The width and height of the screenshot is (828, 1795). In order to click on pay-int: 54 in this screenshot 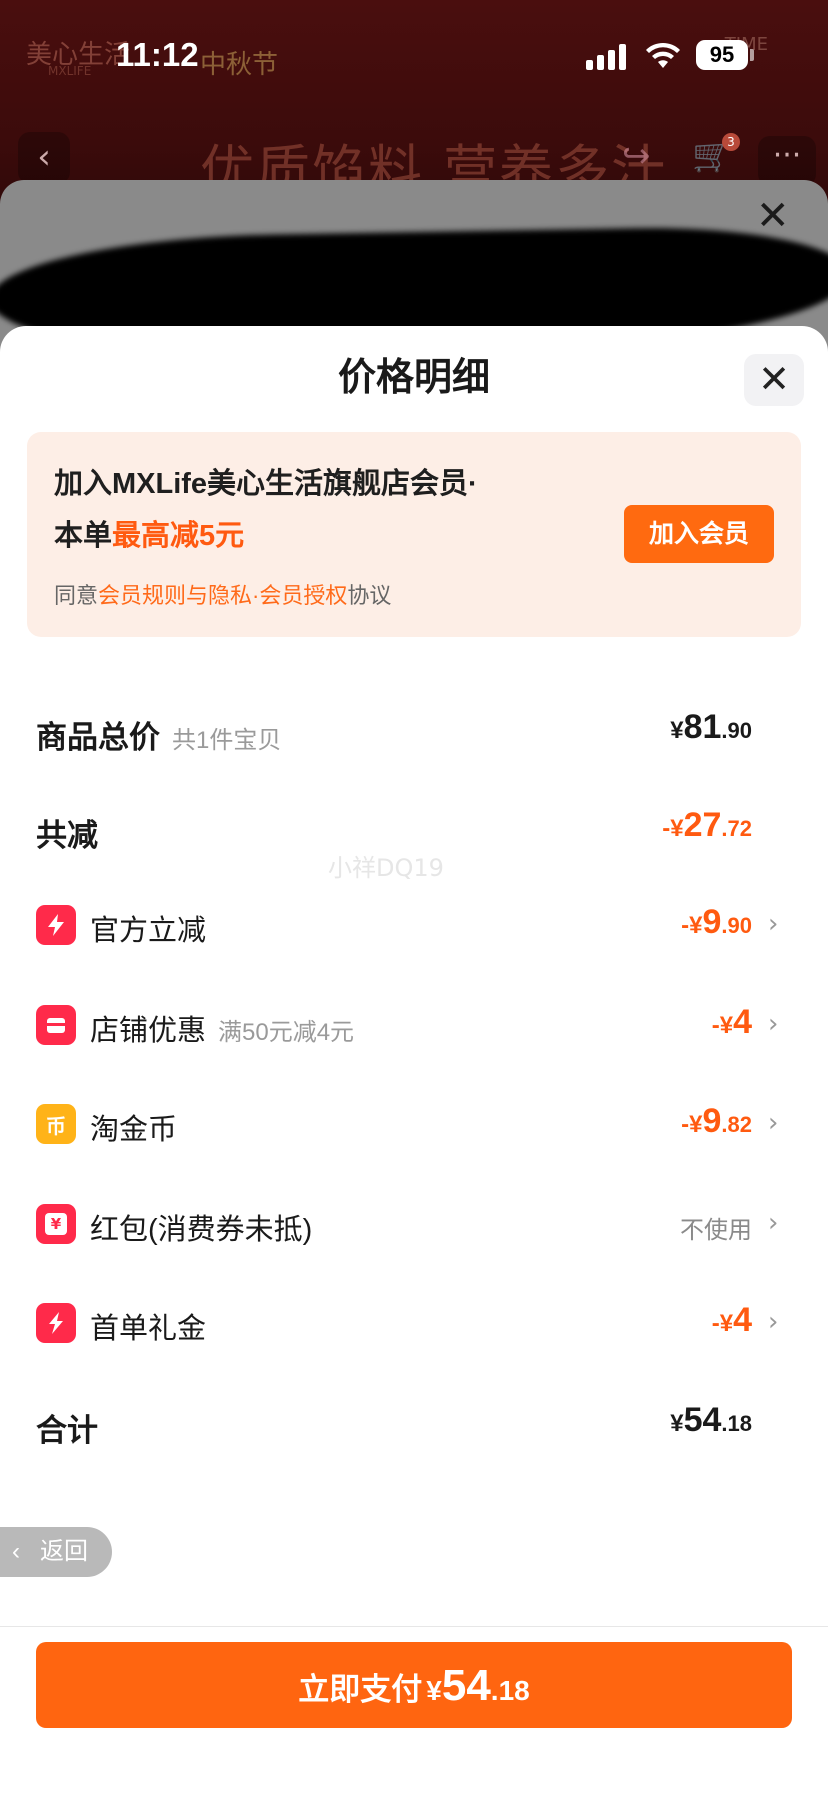, I will do `click(466, 1685)`.